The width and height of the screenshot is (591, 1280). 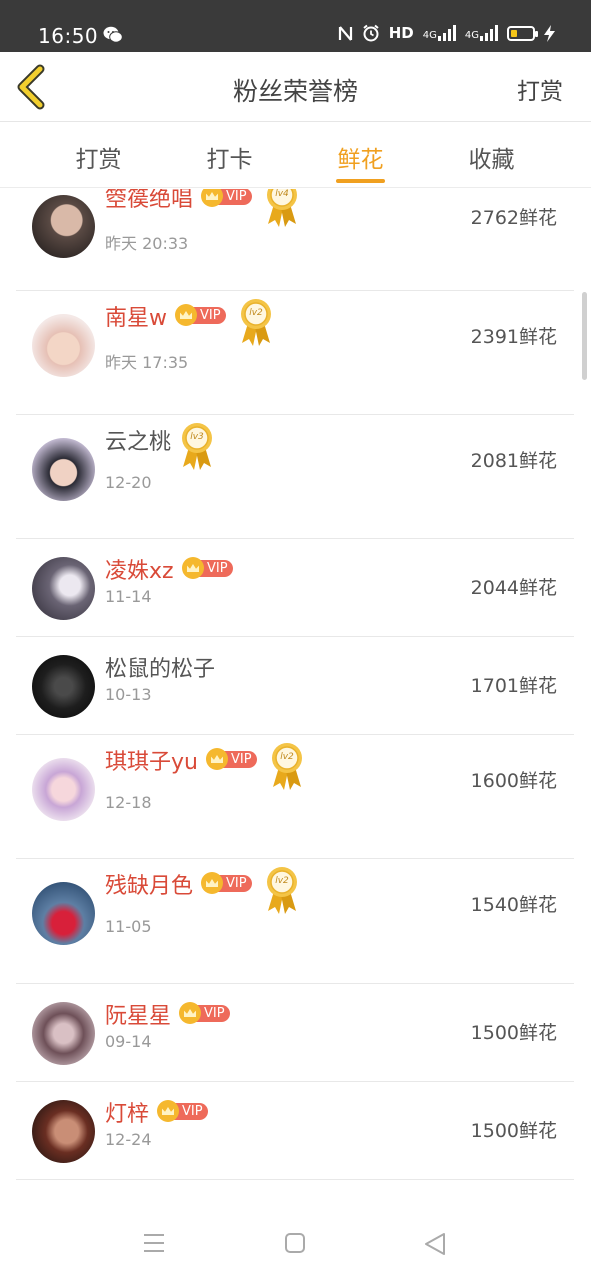 I want to click on flower-count: 2081鲜花, so click(x=513, y=461).